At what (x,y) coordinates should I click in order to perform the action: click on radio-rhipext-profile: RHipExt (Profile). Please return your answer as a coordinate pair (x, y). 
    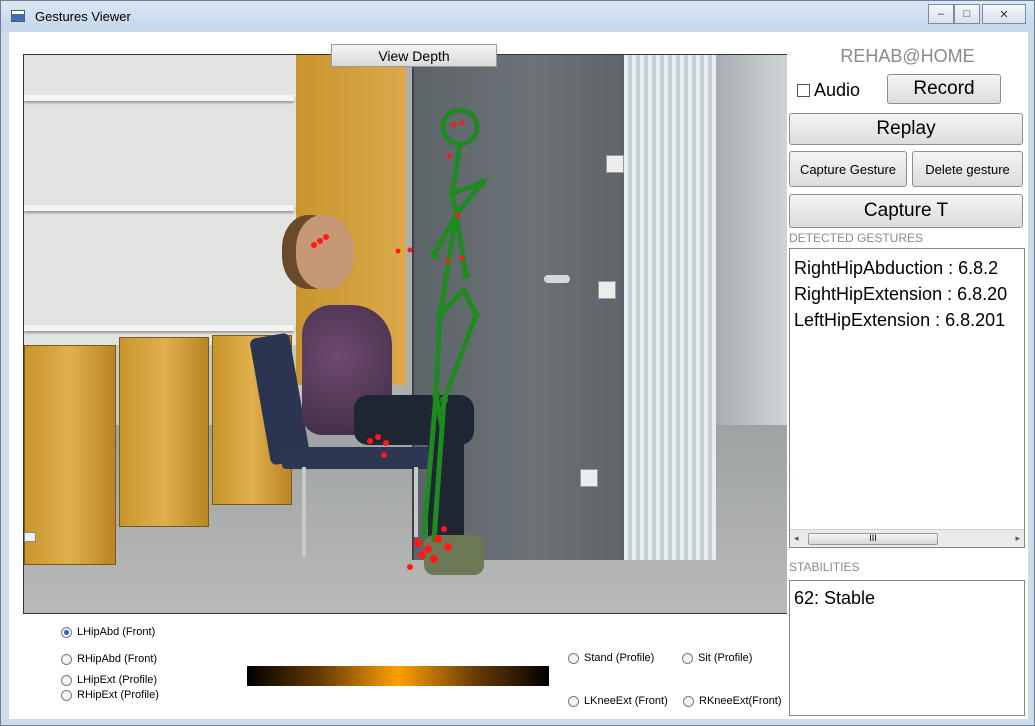
    Looking at the image, I should click on (110, 695).